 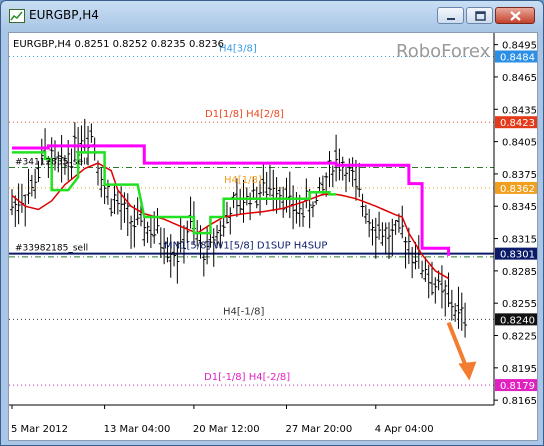 I want to click on price-tag-text: 0.8301, so click(x=517, y=255).